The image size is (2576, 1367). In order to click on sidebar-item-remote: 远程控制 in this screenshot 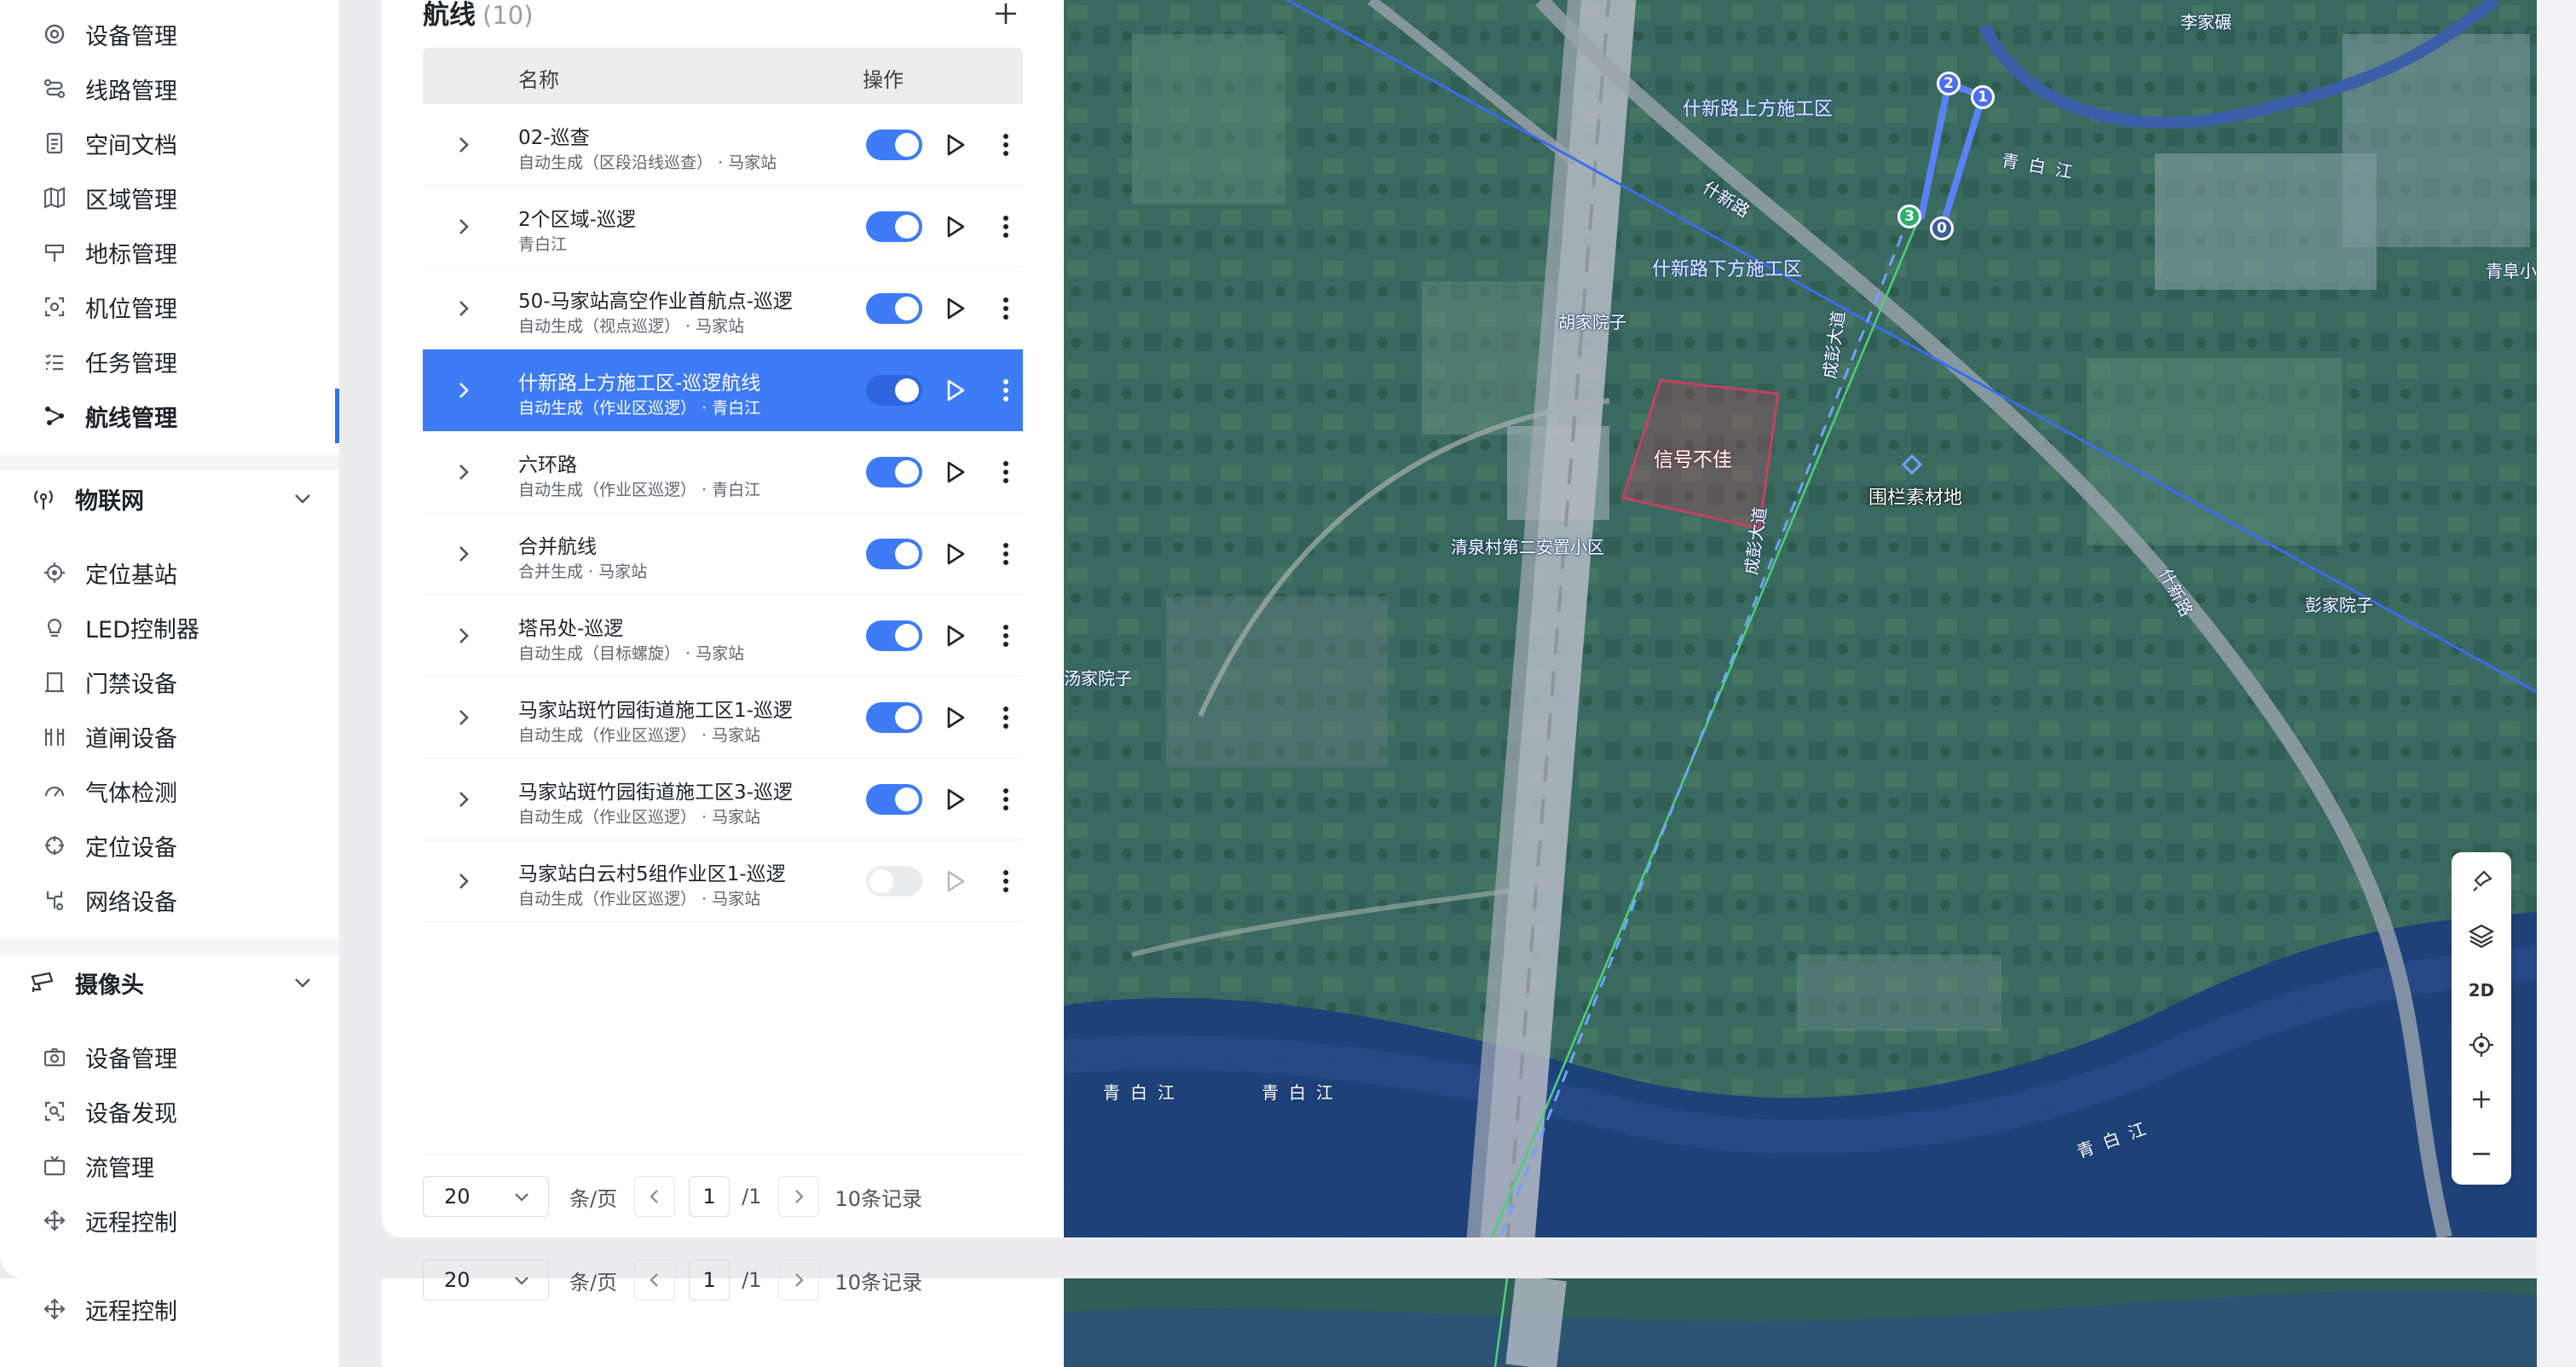, I will do `click(169, 1220)`.